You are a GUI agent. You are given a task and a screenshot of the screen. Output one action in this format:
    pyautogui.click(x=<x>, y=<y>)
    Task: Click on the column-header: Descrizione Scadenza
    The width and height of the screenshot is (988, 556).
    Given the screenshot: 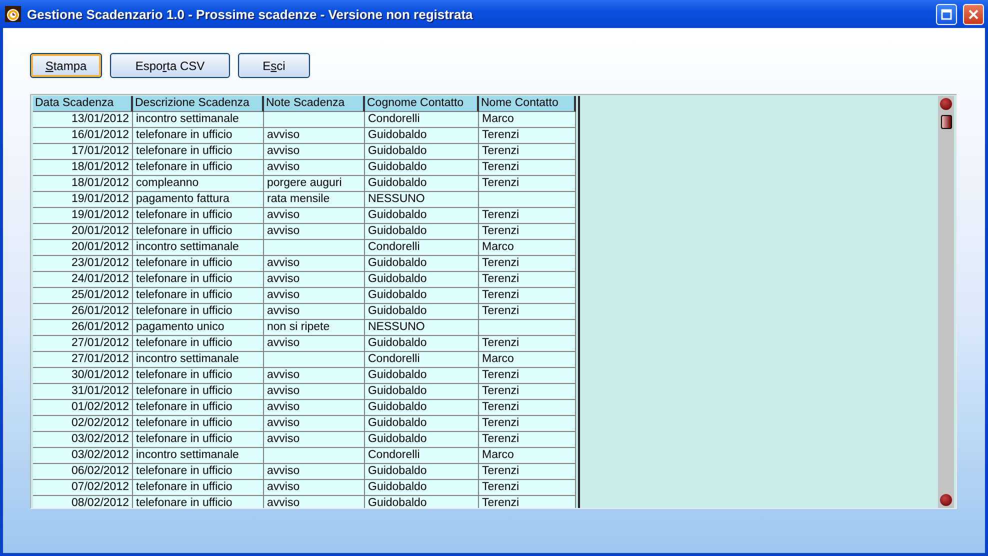 What is the action you would take?
    pyautogui.click(x=198, y=104)
    